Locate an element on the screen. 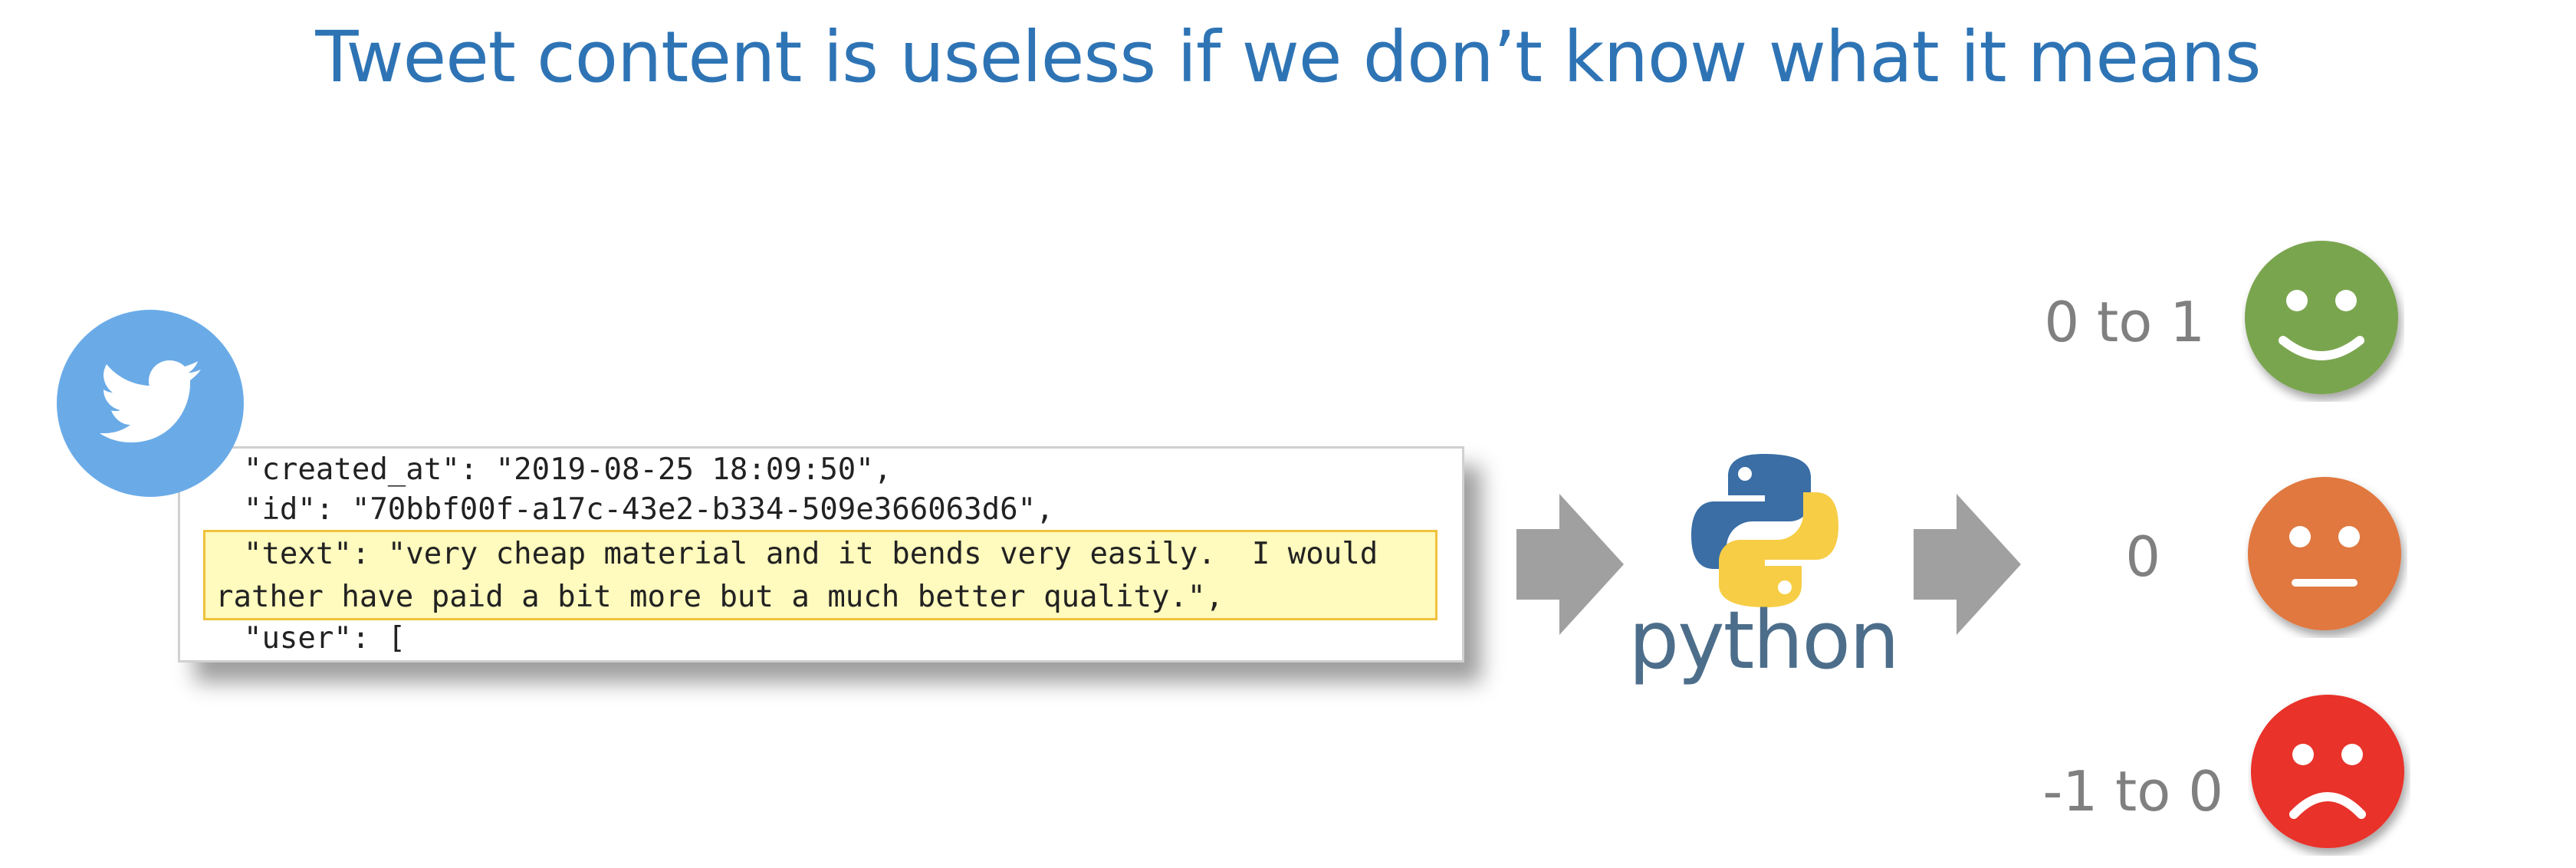 This screenshot has height=868, width=2576. smiley-face-icon is located at coordinates (2321, 317).